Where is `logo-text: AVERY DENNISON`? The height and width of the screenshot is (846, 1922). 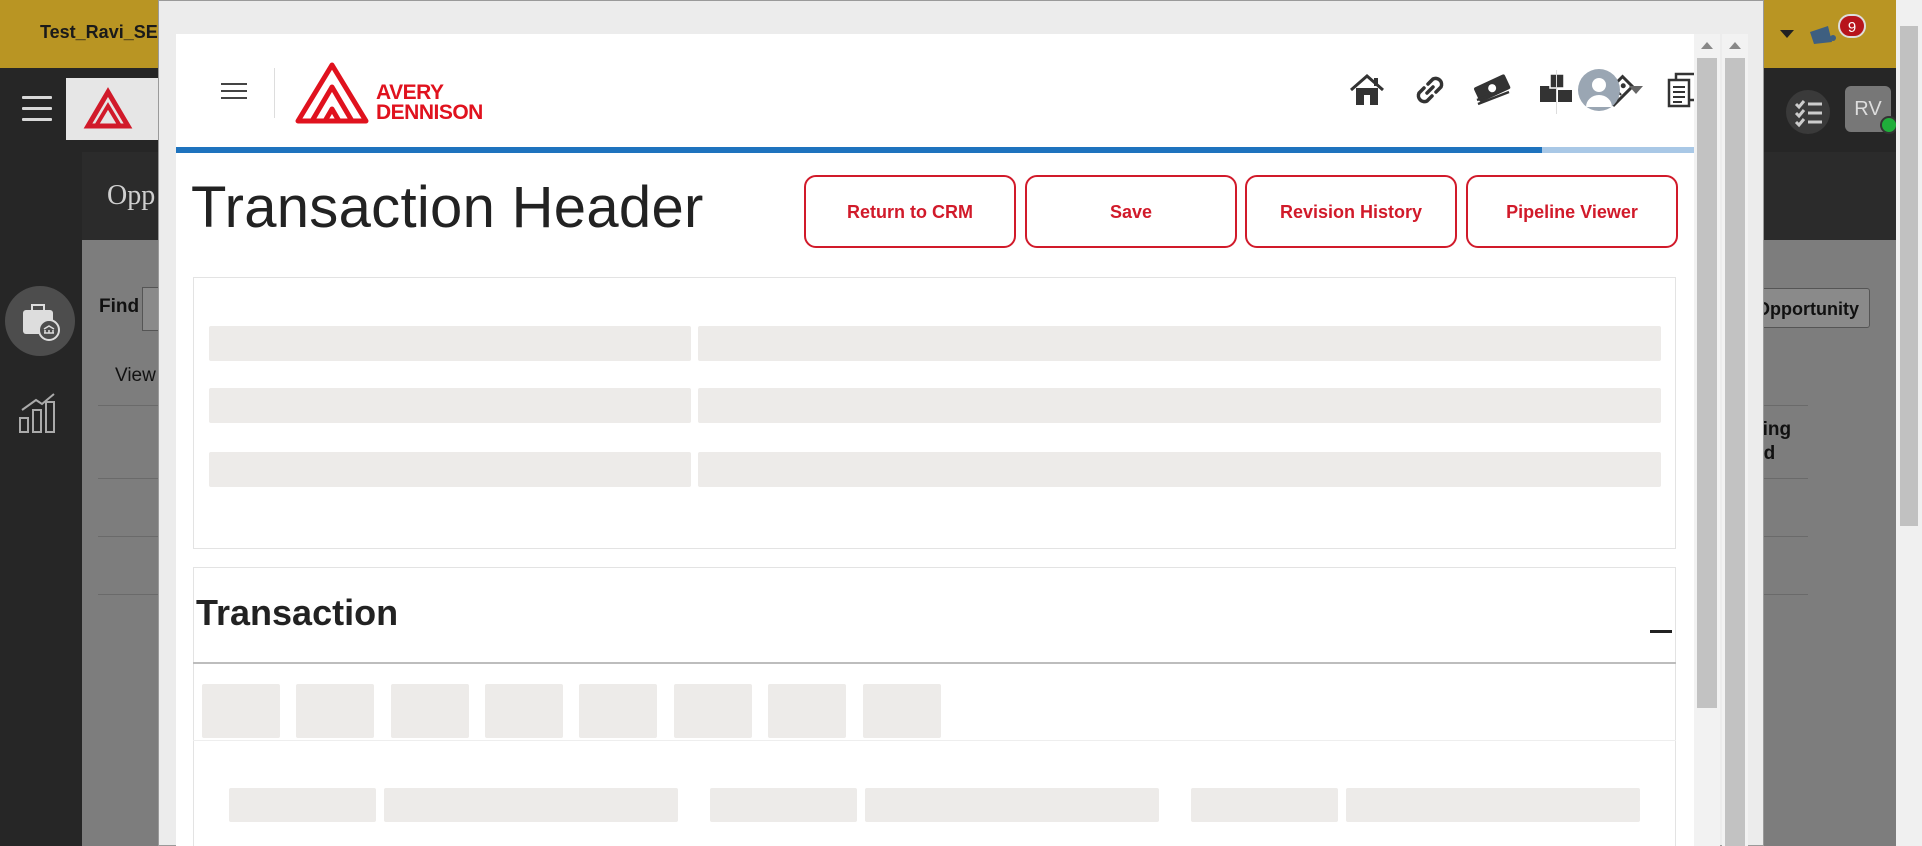 logo-text: AVERY DENNISON is located at coordinates (429, 102).